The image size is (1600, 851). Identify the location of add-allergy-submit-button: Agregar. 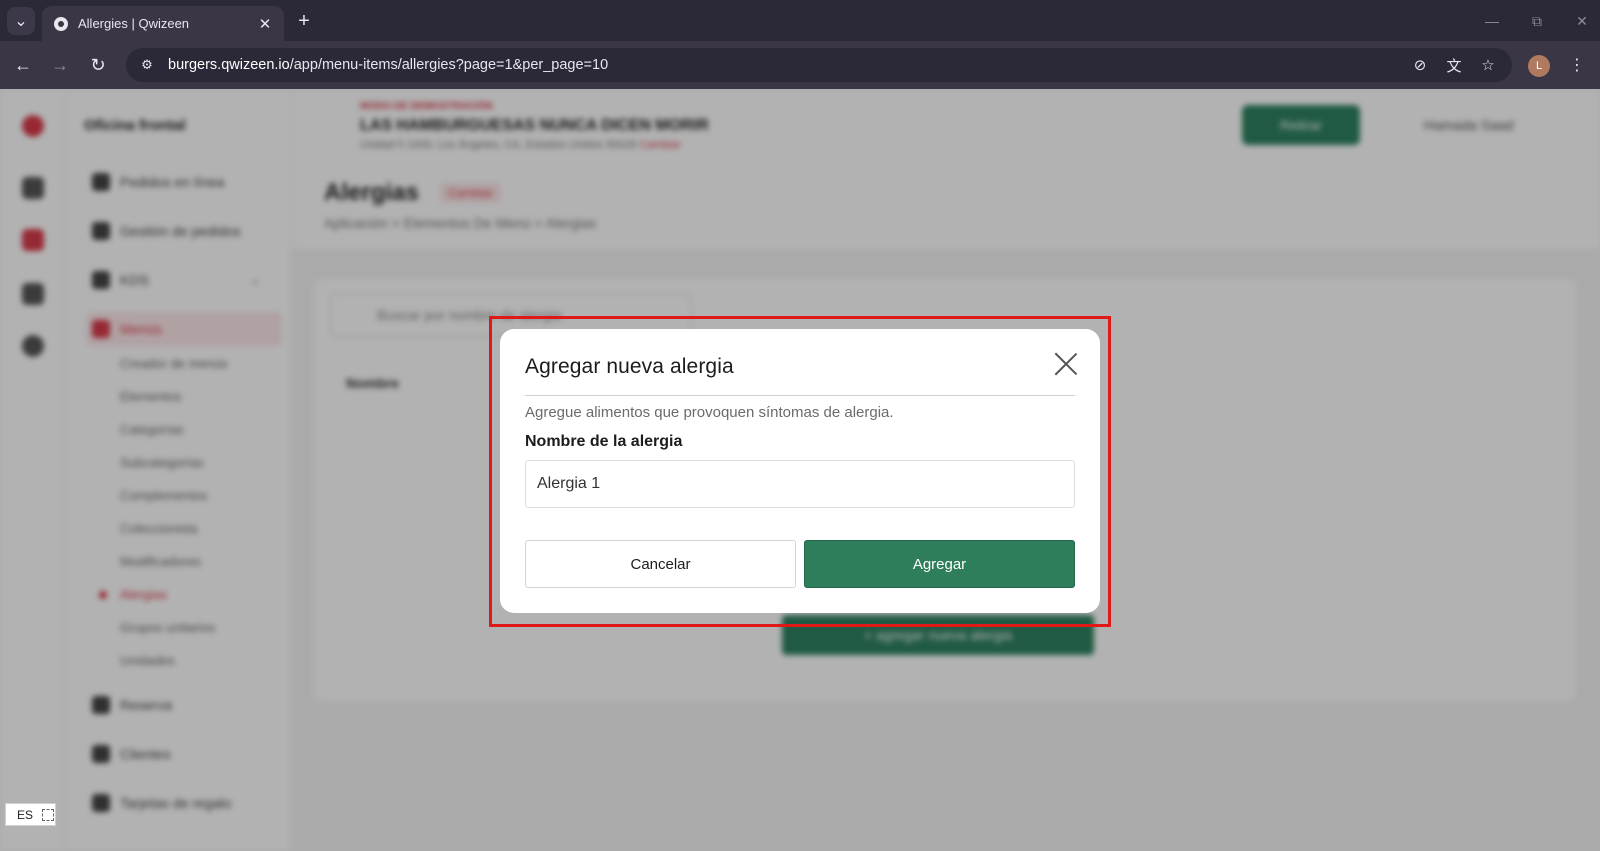
(939, 564).